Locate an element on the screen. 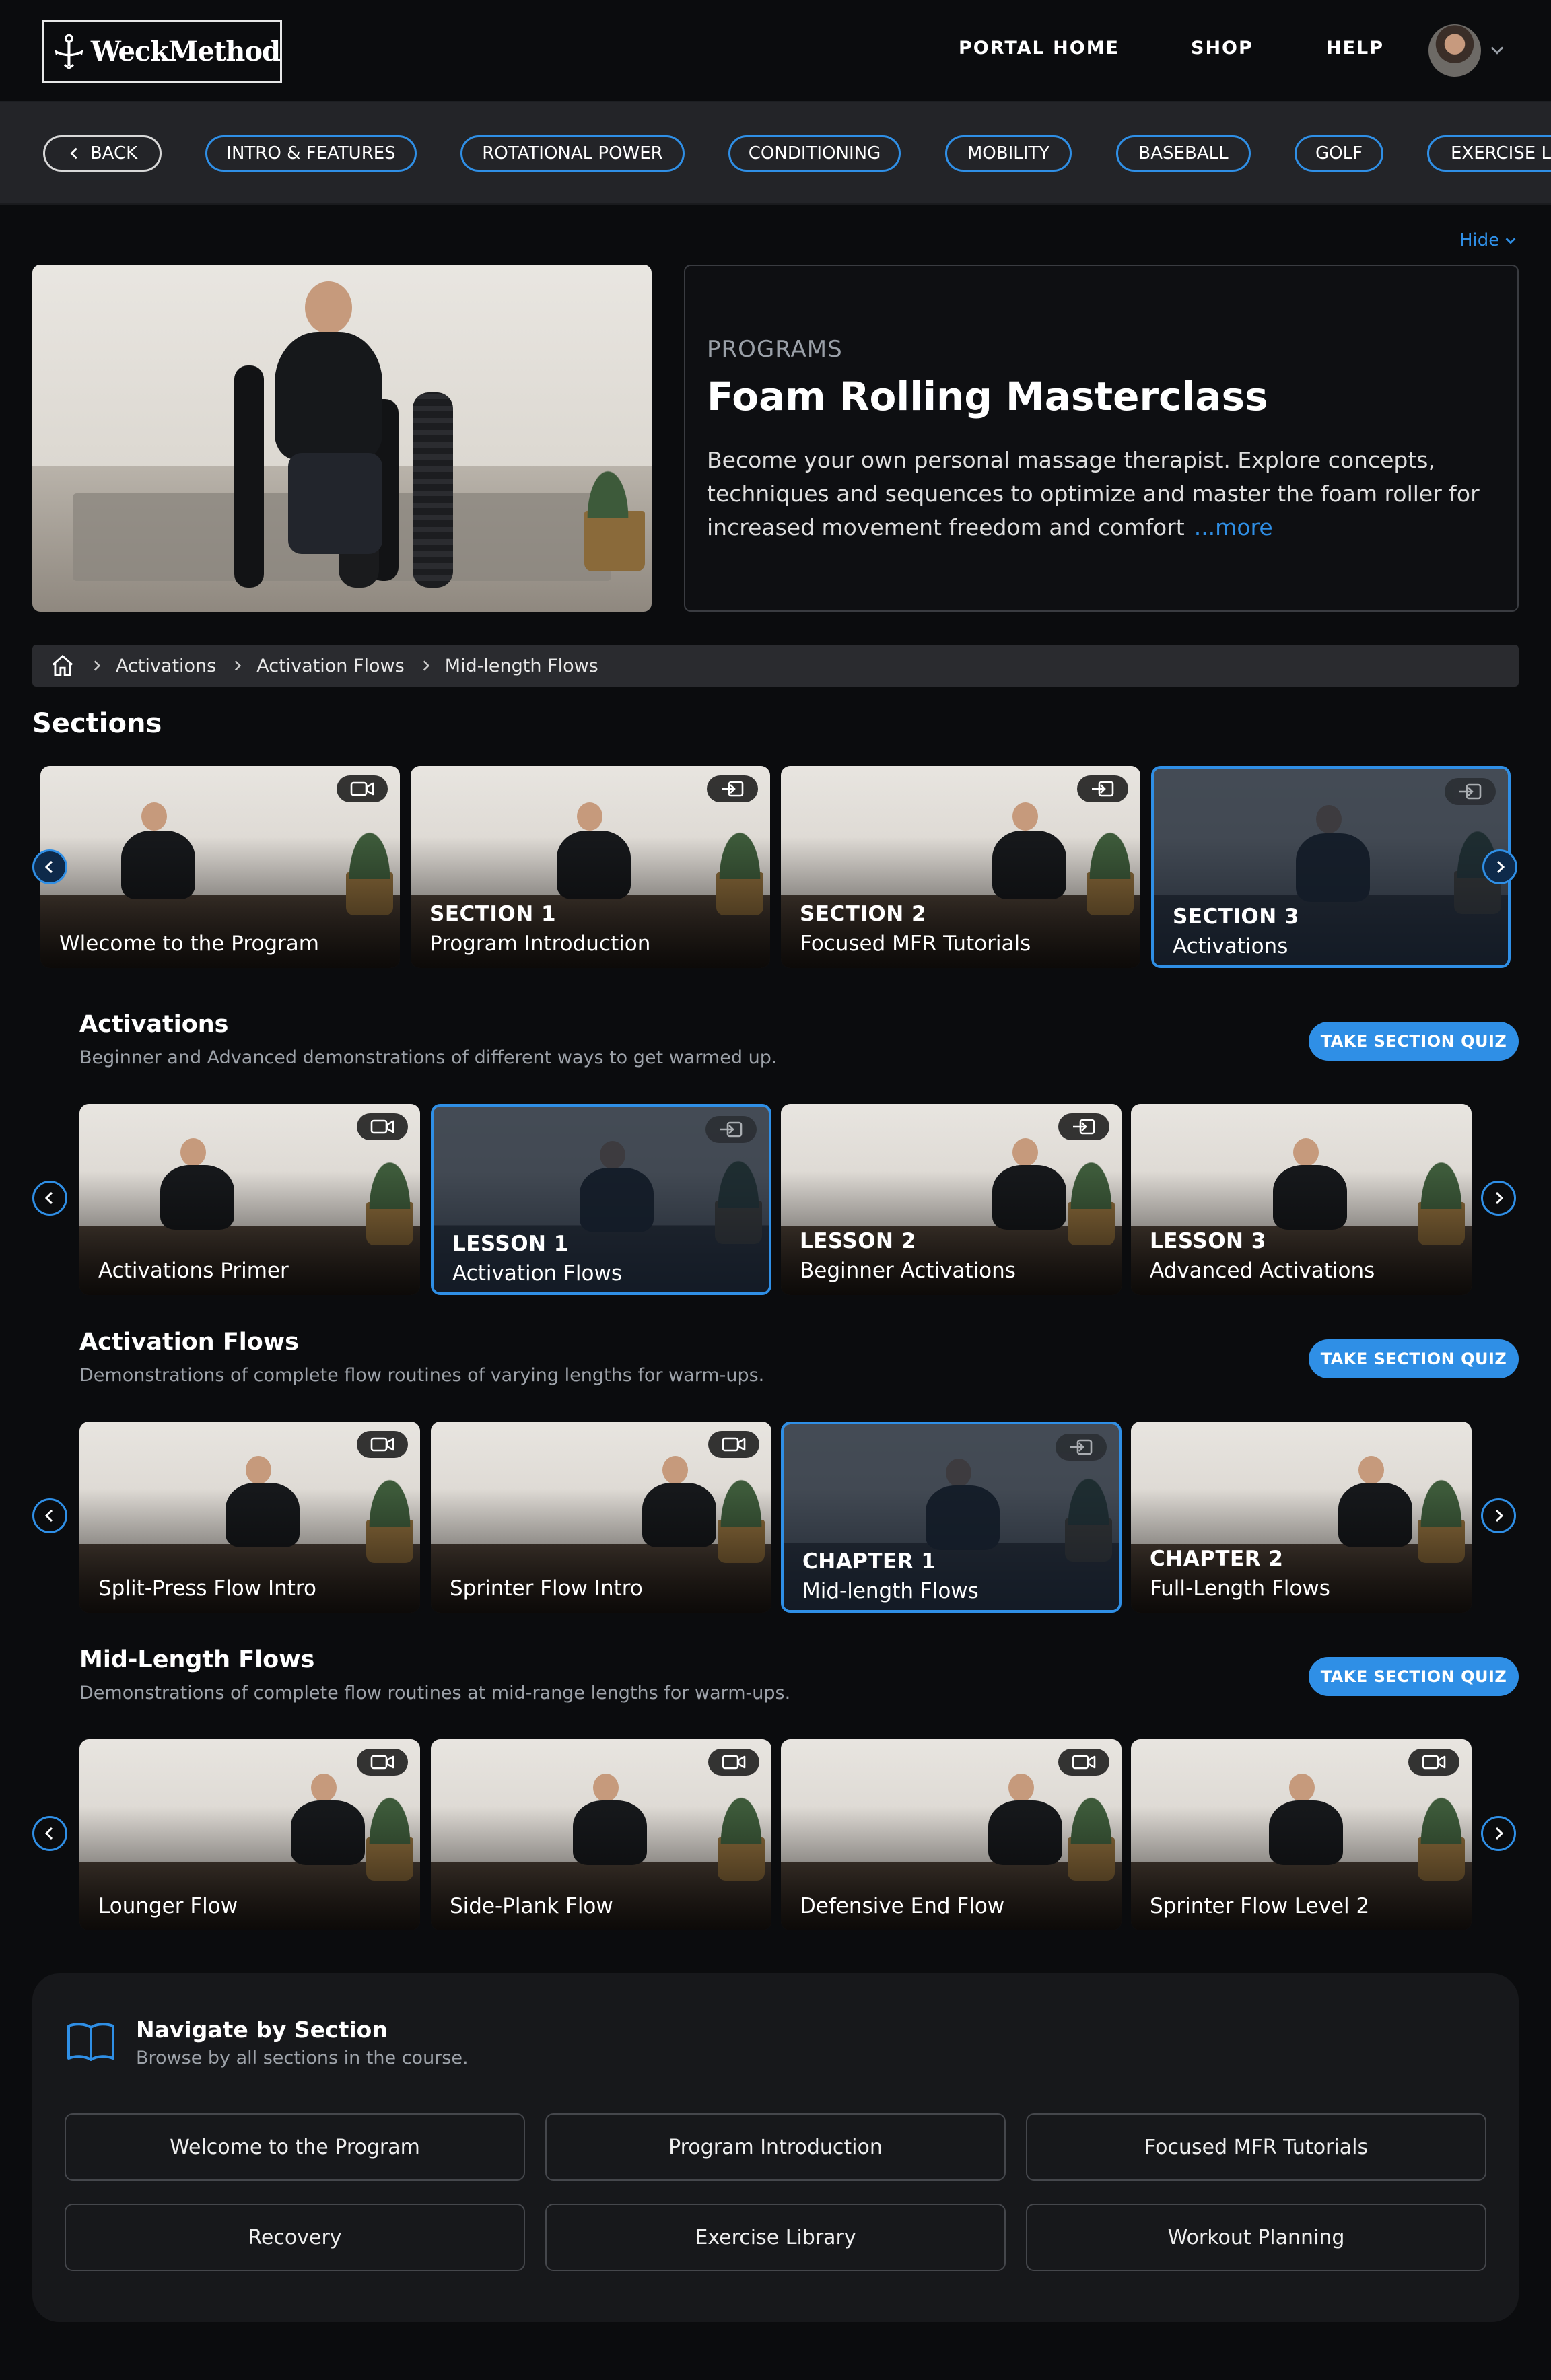  card-eyebrow: SECTION 2 is located at coordinates (863, 914).